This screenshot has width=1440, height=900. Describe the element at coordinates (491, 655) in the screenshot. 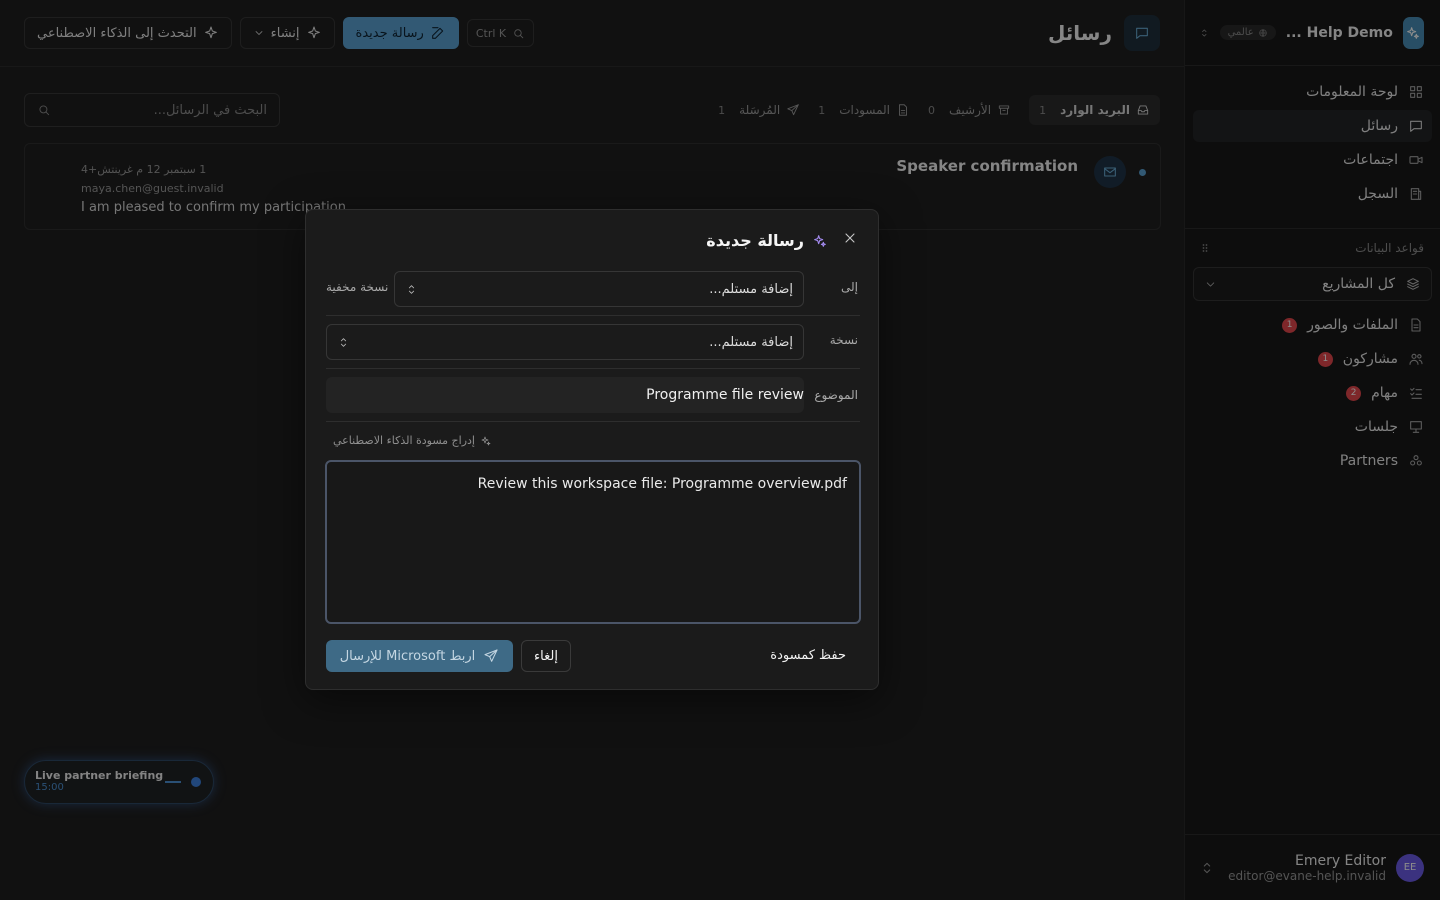

I see `send-icon` at that location.